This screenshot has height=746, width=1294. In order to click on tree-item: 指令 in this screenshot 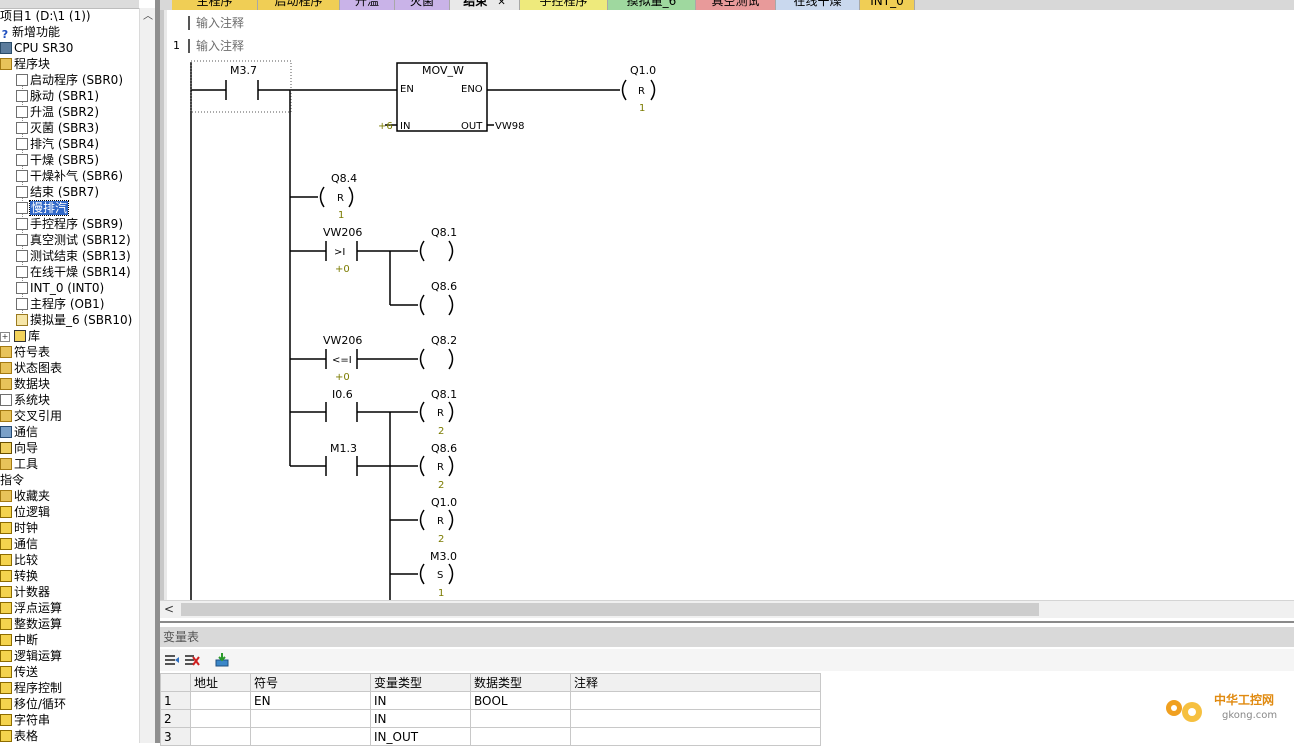, I will do `click(12, 480)`.